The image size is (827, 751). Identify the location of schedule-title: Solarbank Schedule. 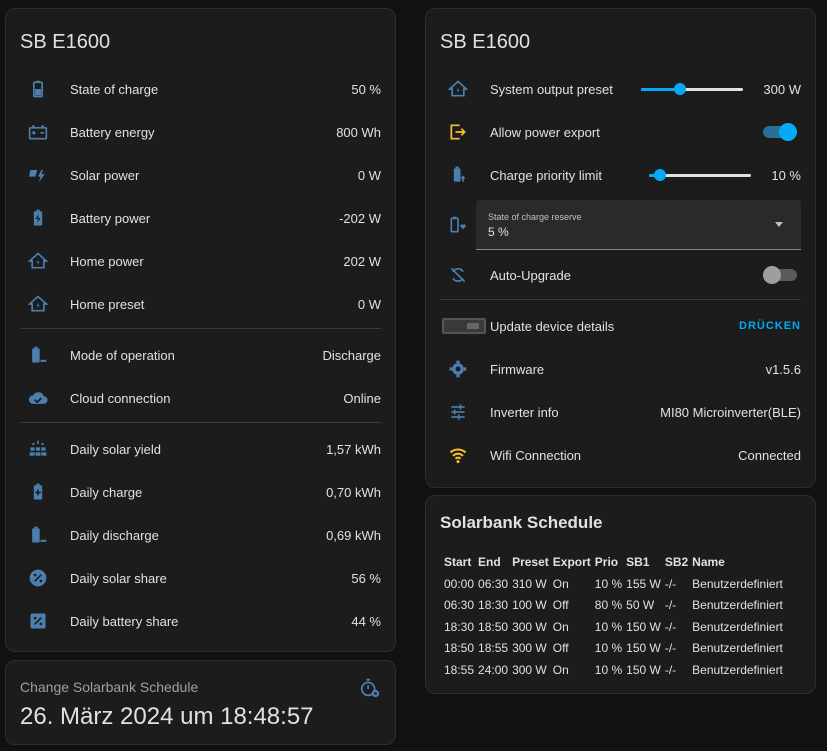
(521, 522).